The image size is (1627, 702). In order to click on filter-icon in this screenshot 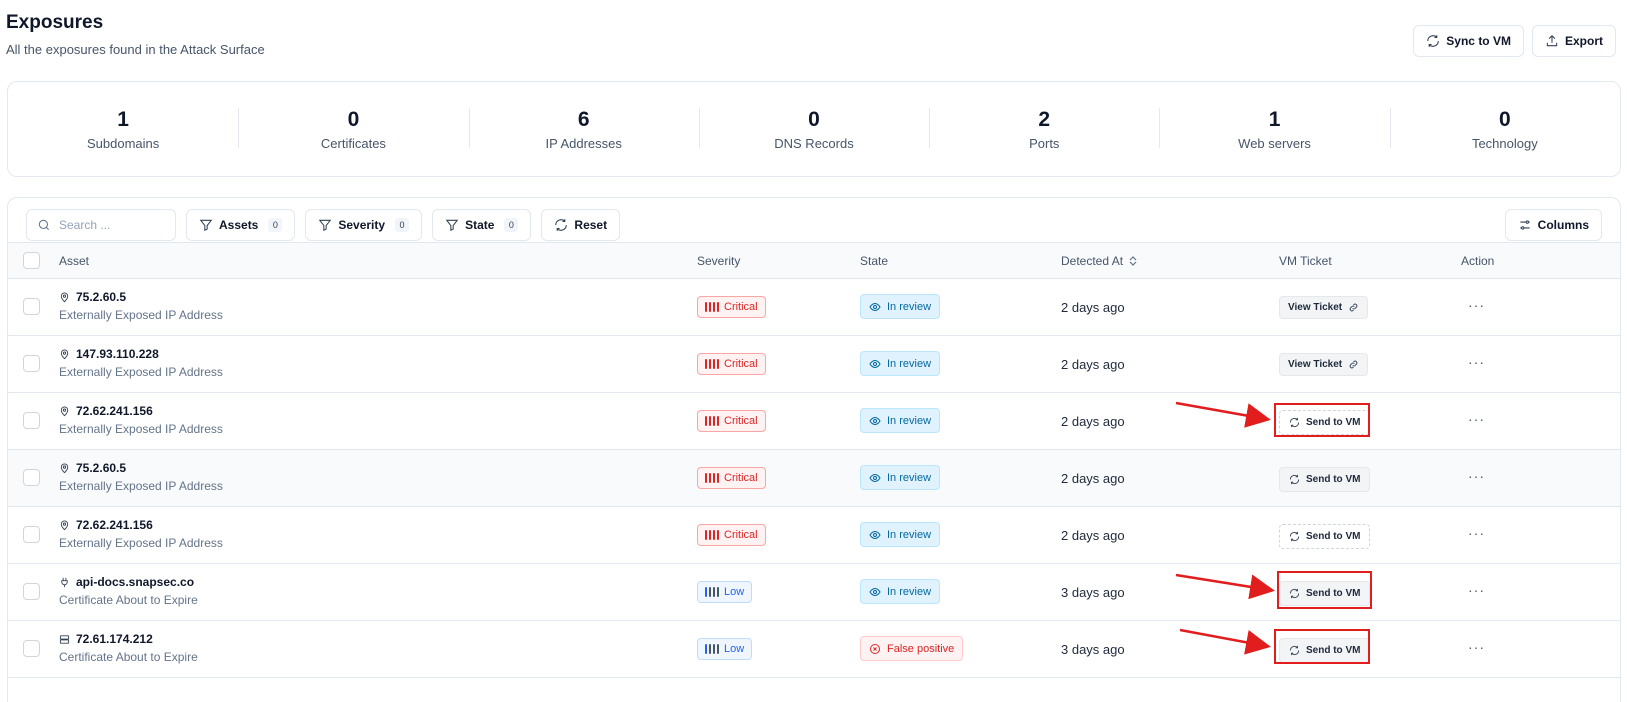, I will do `click(325, 225)`.